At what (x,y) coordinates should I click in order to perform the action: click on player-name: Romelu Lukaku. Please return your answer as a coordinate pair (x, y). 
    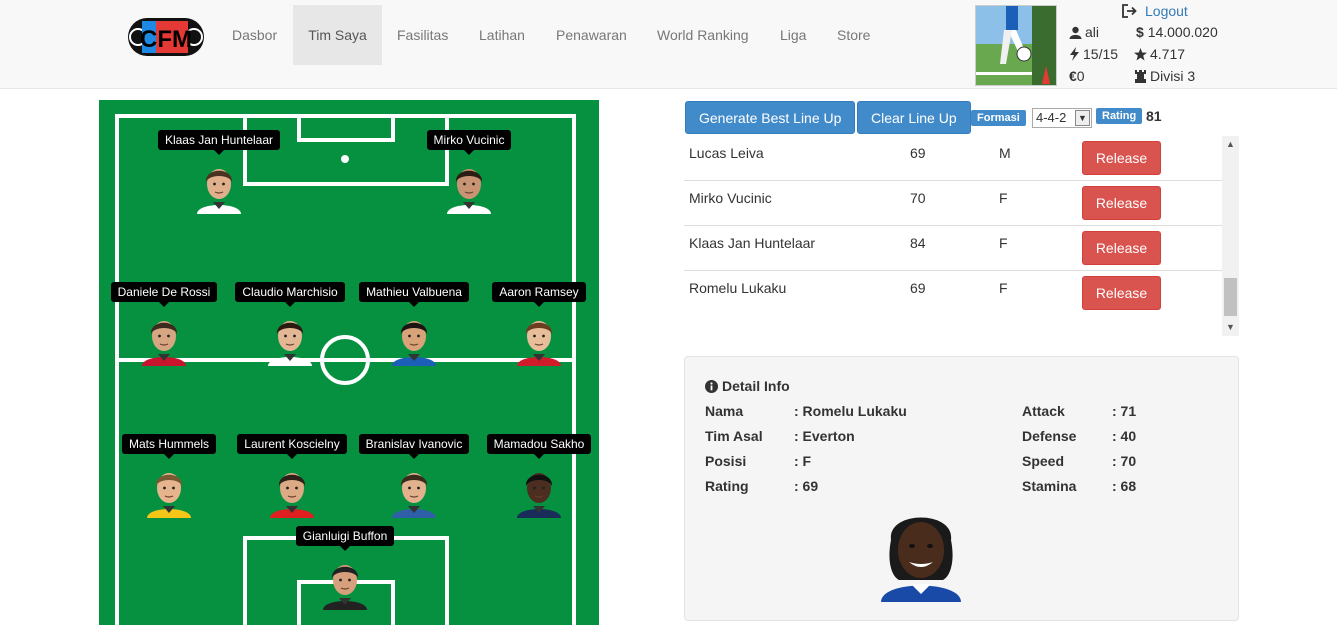
    Looking at the image, I should click on (738, 288).